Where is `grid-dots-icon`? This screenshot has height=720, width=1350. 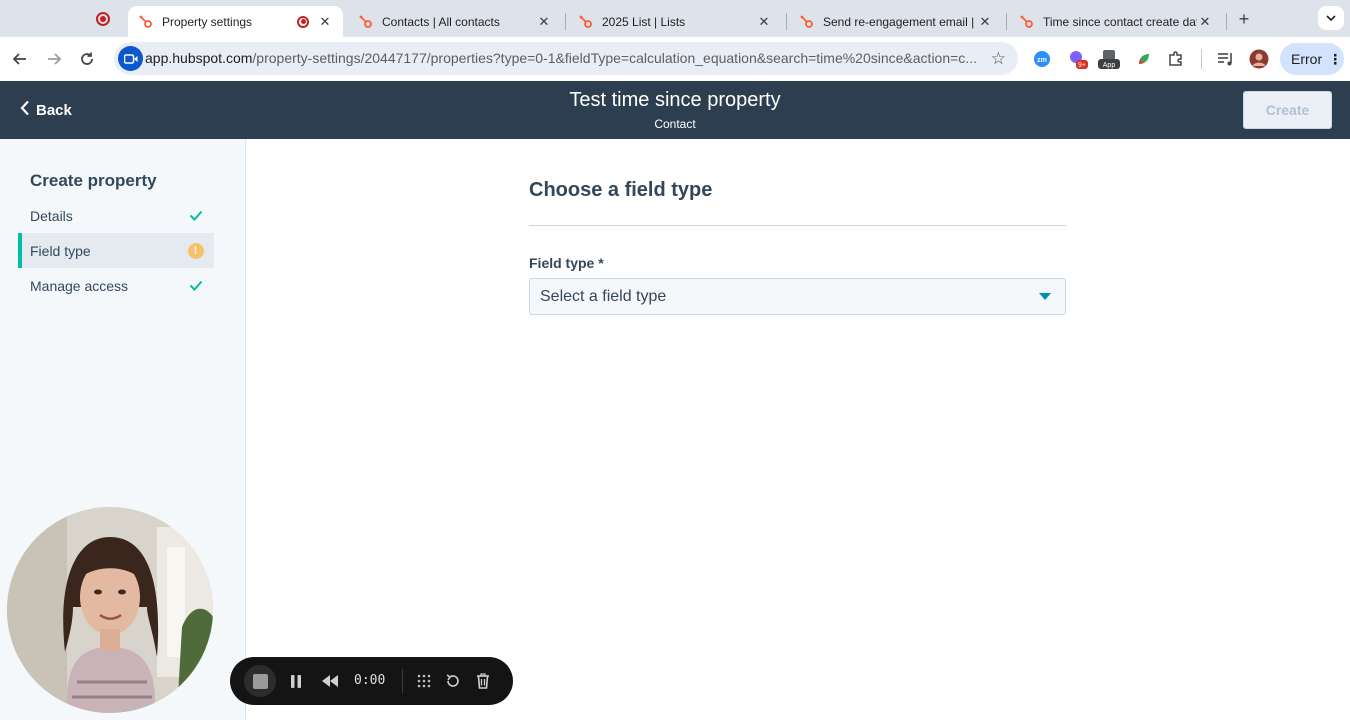 grid-dots-icon is located at coordinates (424, 681).